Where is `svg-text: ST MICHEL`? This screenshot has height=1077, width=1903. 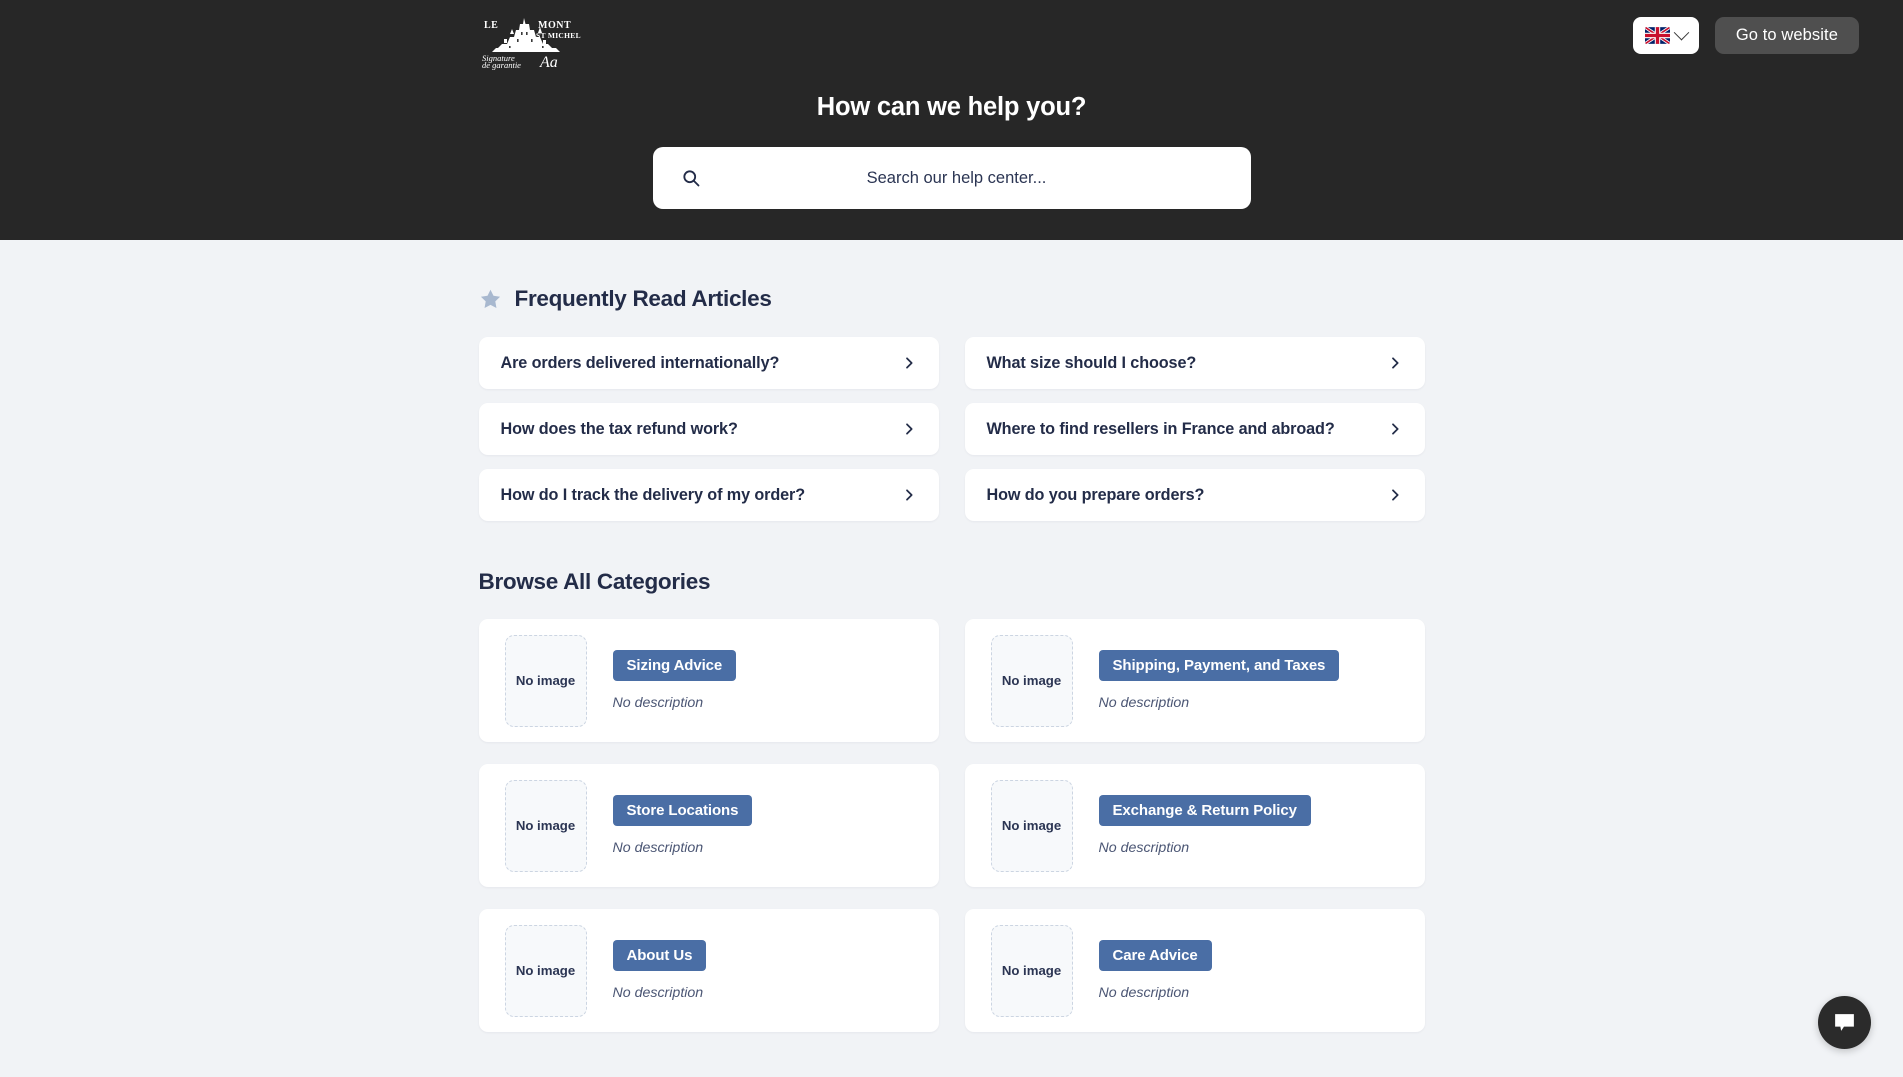
svg-text: ST MICHEL is located at coordinates (558, 35).